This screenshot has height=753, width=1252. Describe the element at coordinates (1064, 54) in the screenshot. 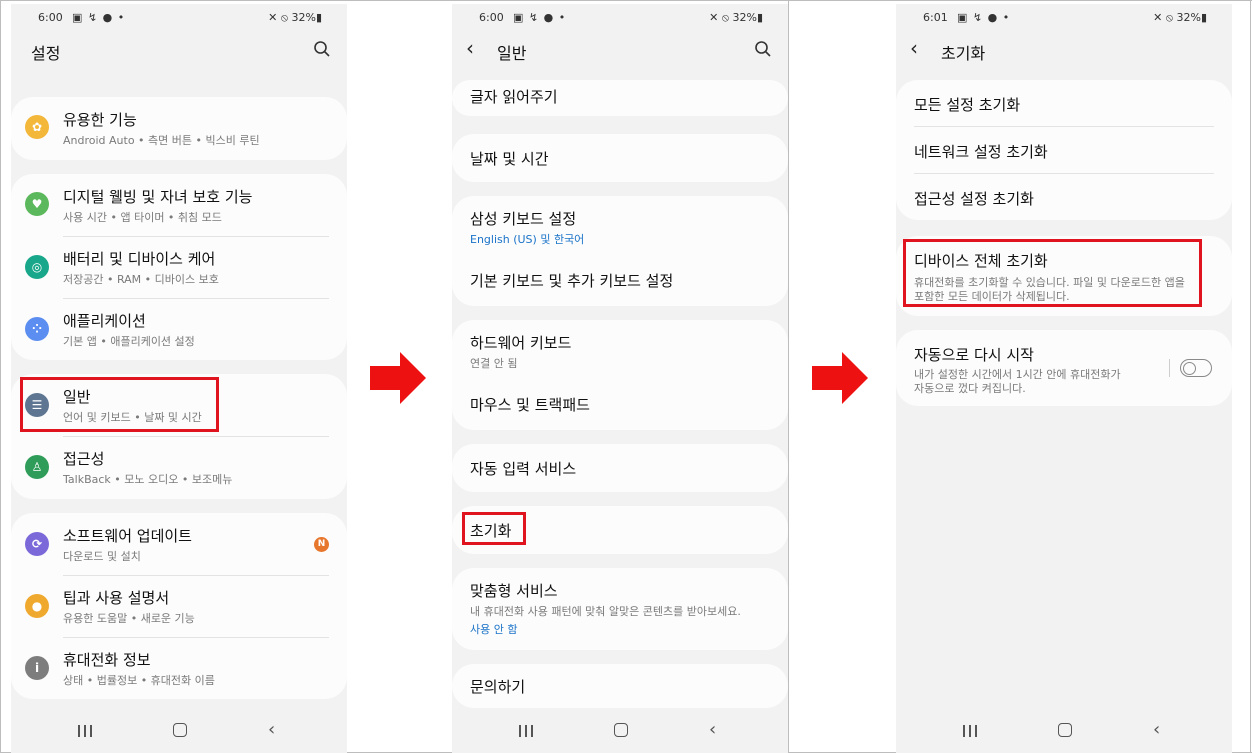

I see `app-bar: ‹ 초기화` at that location.